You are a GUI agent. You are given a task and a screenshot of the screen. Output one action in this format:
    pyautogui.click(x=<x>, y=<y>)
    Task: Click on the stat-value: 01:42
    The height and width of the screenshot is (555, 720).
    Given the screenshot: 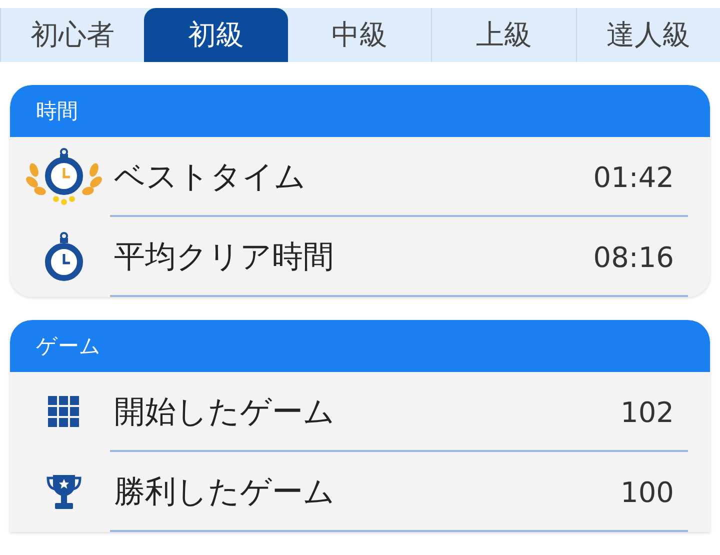 What is the action you would take?
    pyautogui.click(x=633, y=177)
    